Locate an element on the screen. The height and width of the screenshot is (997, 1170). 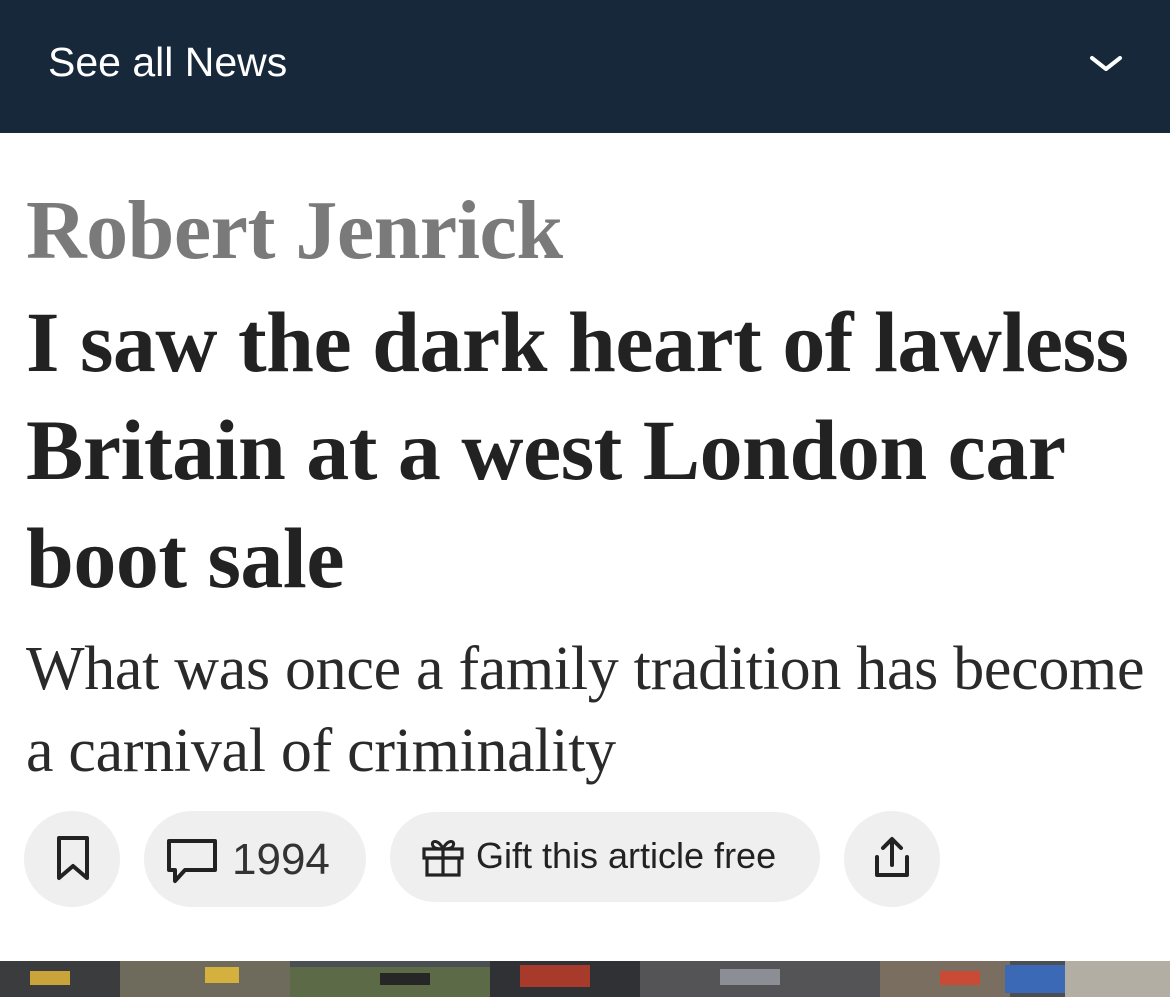
bookmark-icon is located at coordinates (73, 858).